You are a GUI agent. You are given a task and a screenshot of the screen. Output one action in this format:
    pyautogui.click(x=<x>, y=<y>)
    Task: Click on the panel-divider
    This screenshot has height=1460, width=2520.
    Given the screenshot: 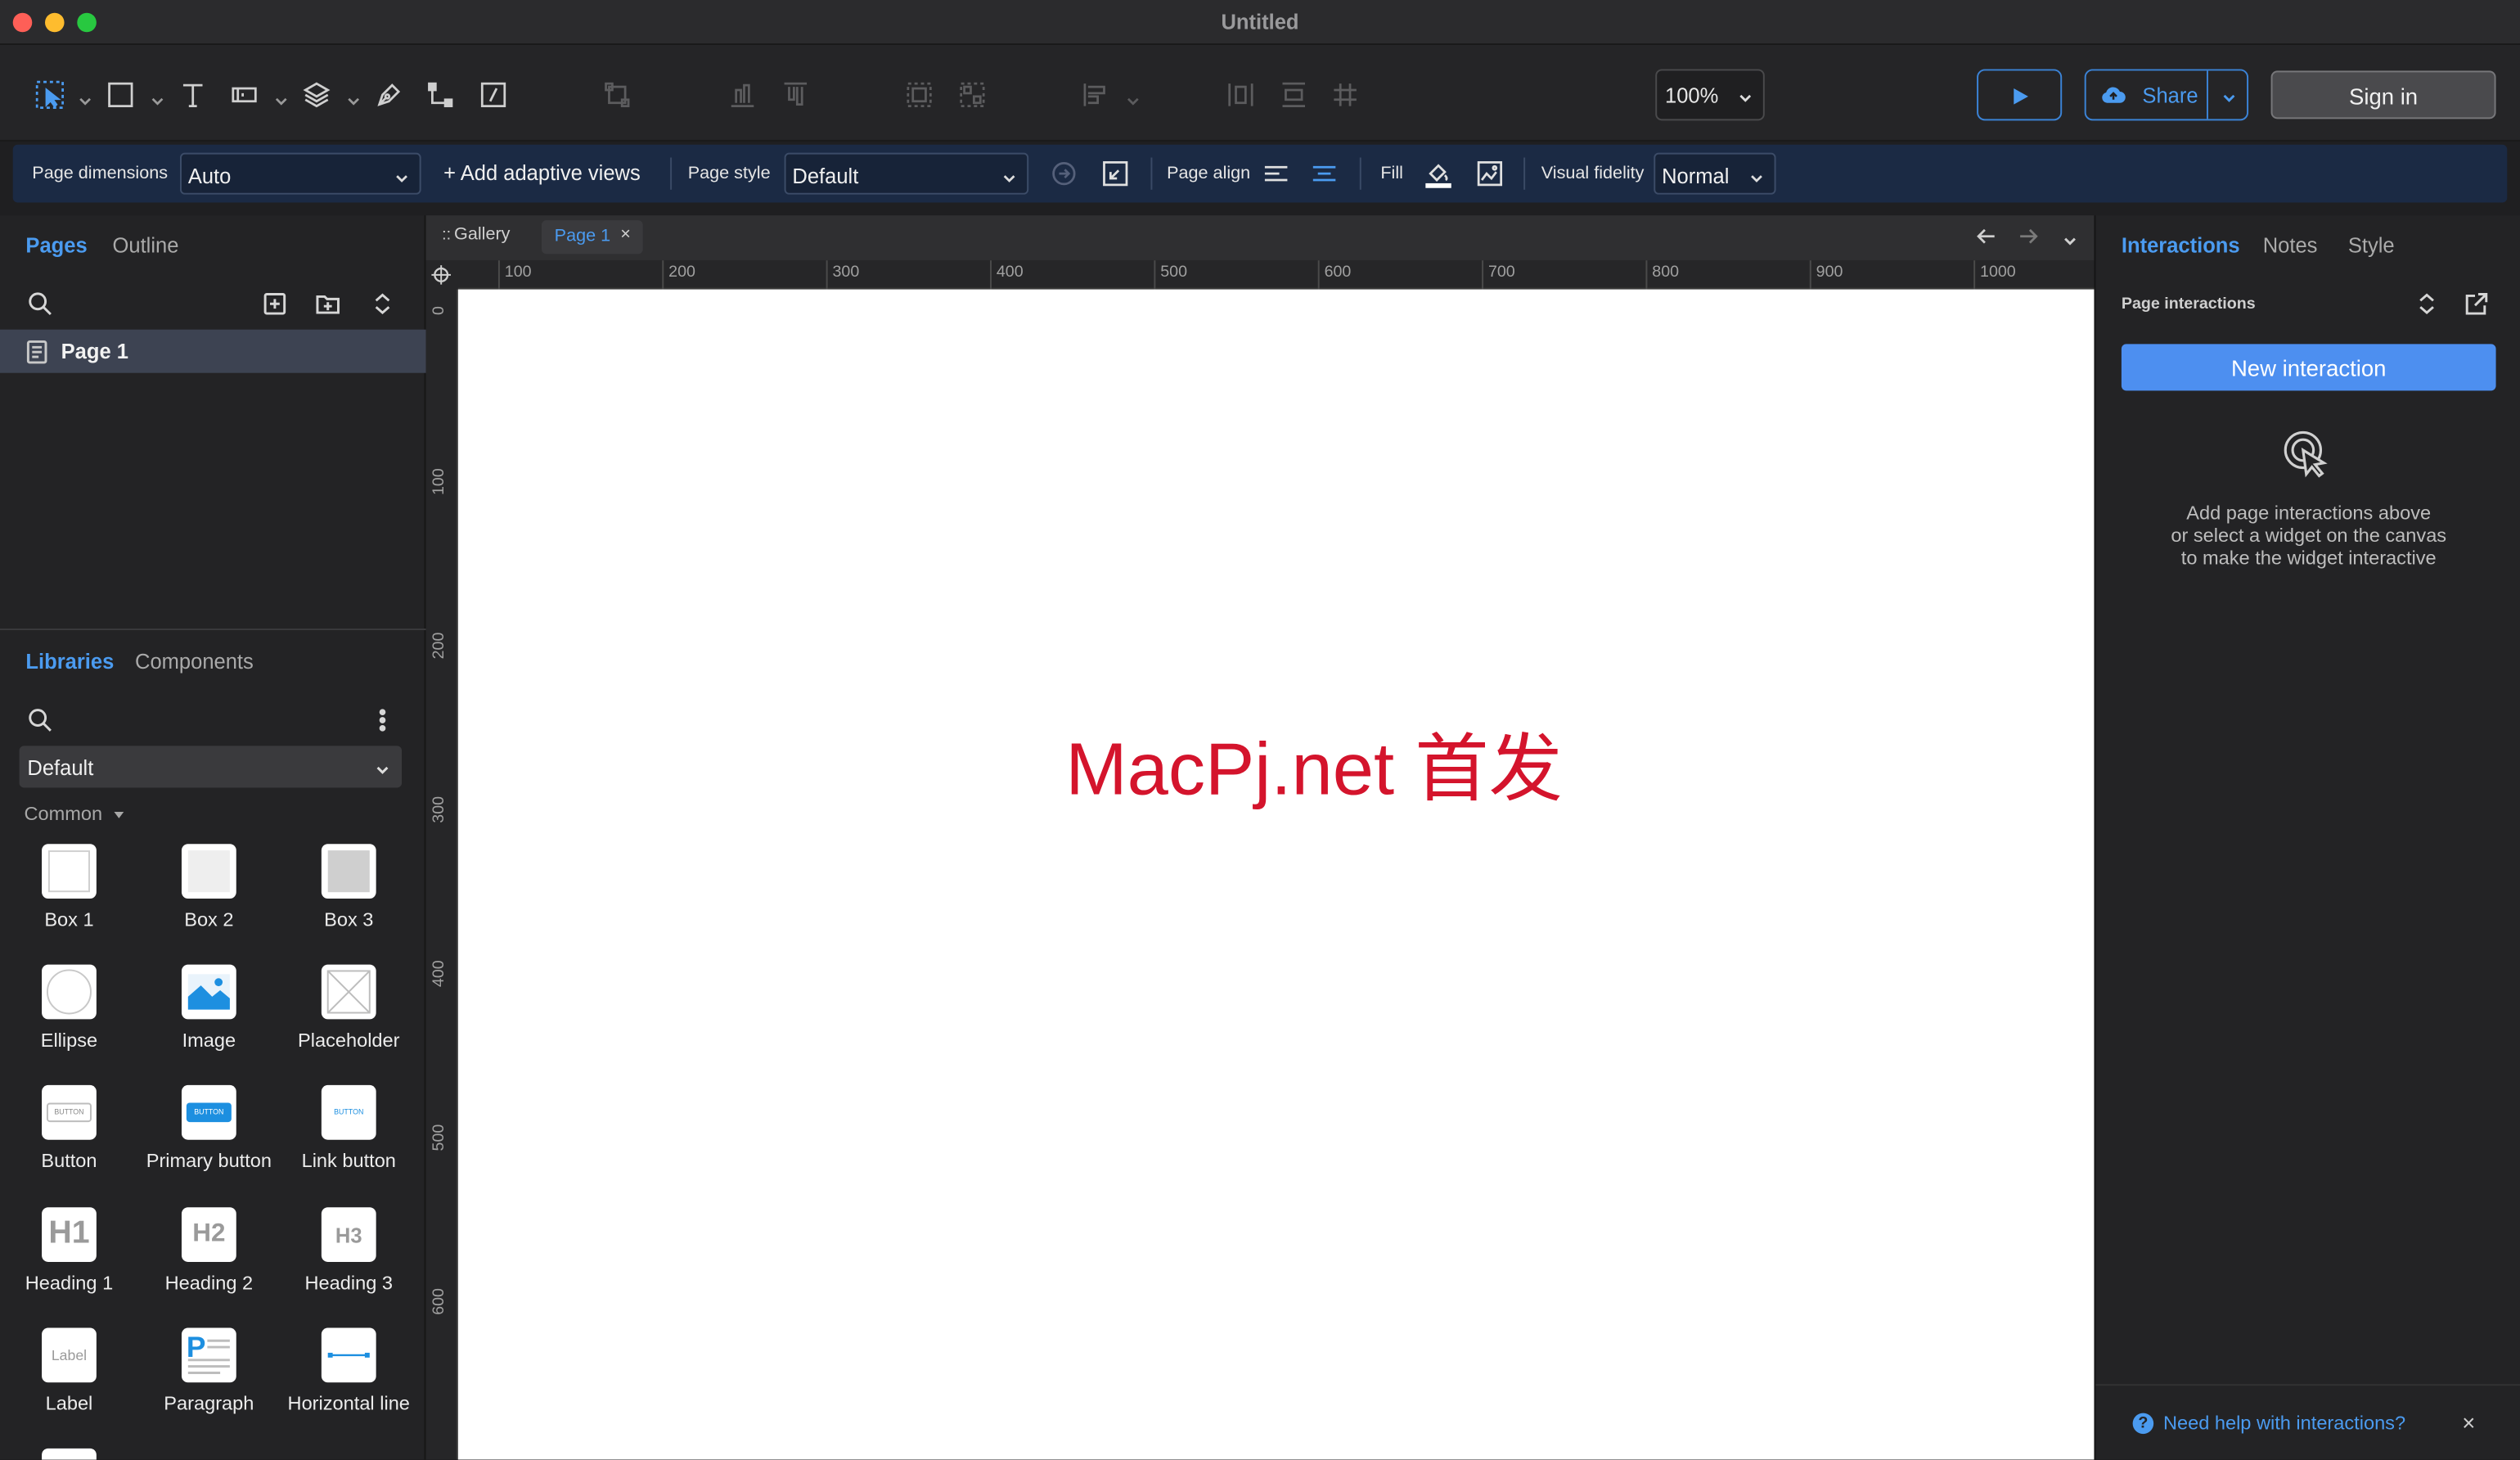 What is the action you would take?
    pyautogui.click(x=213, y=630)
    